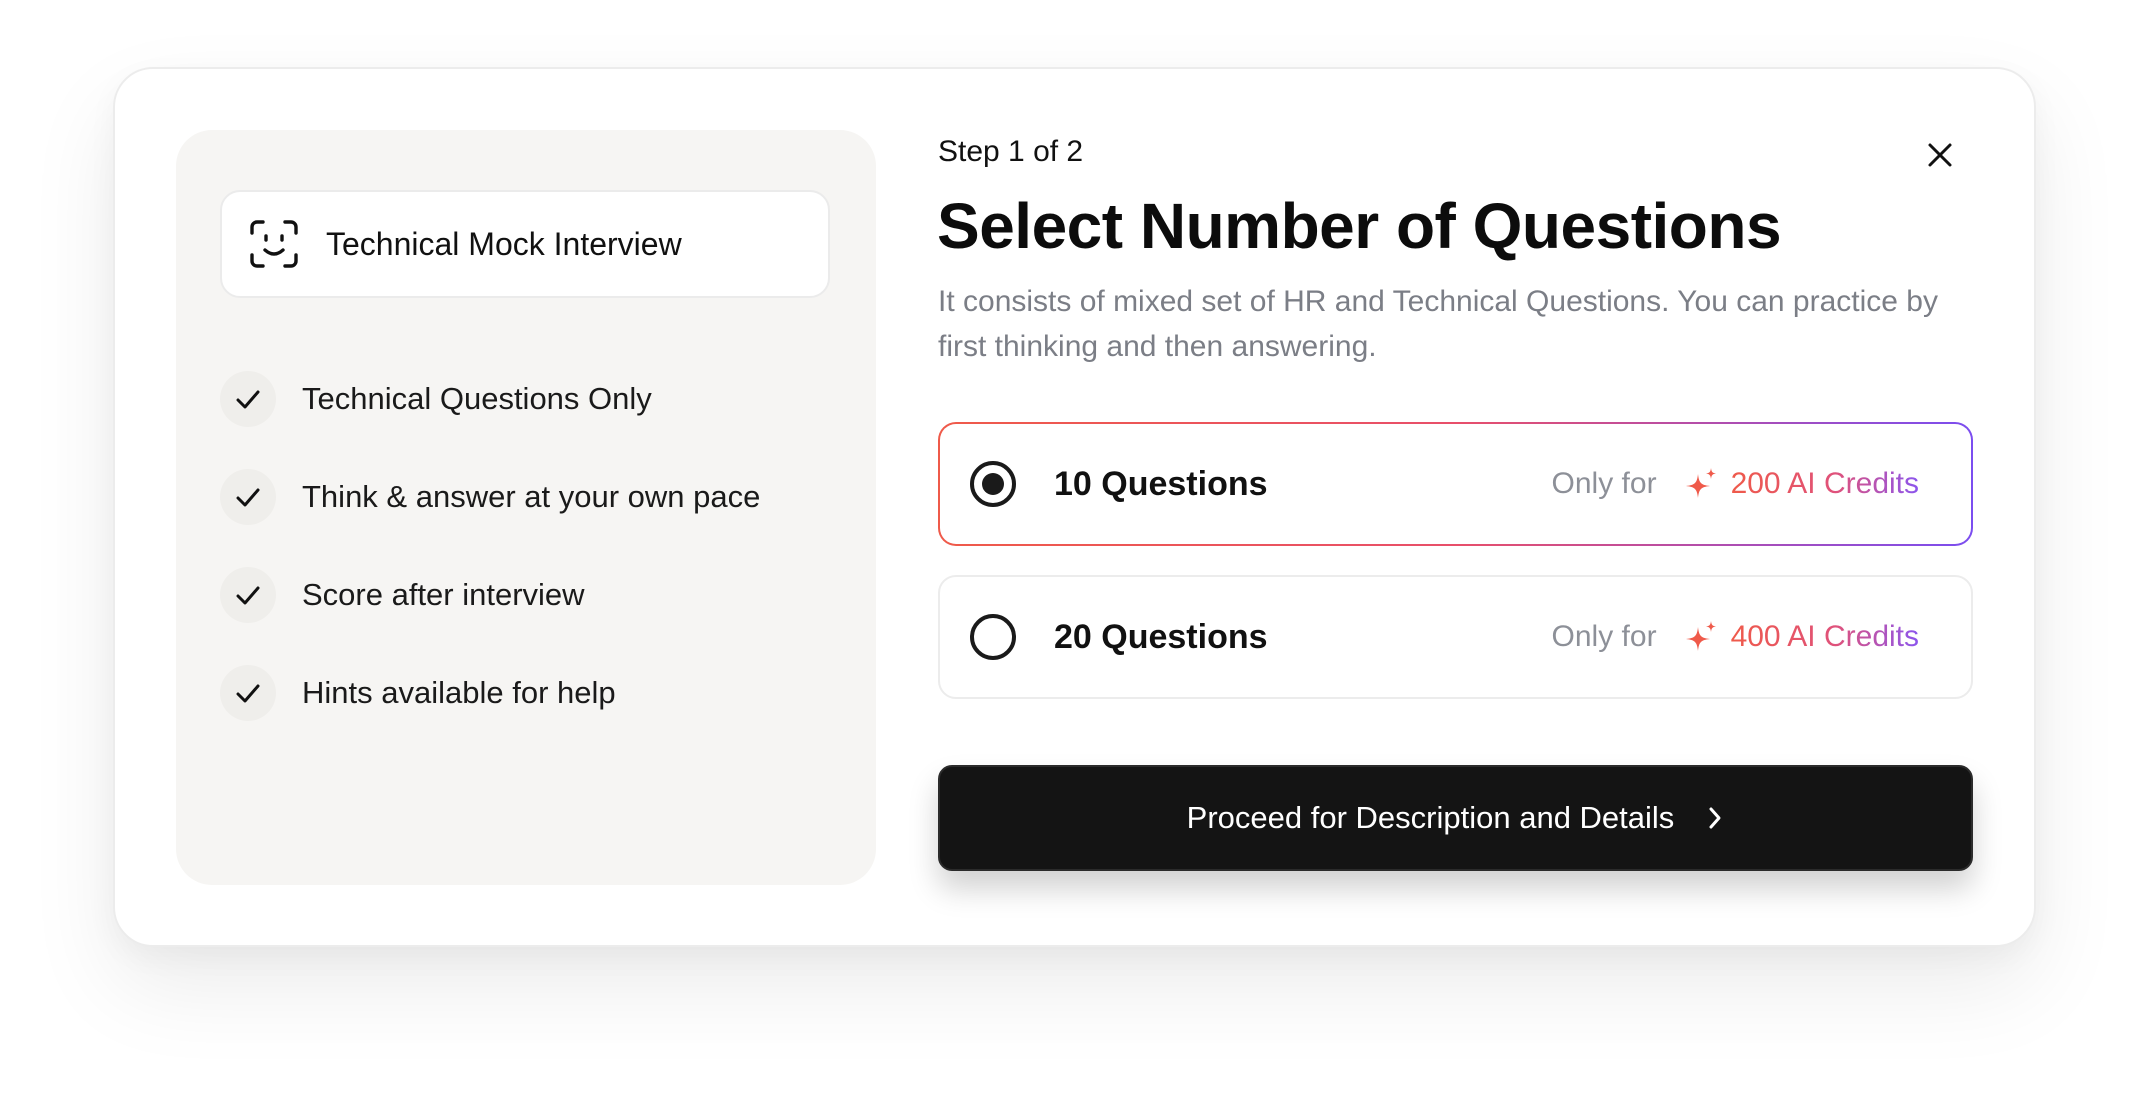 The height and width of the screenshot is (1099, 2135). What do you see at coordinates (1455, 637) in the screenshot?
I see `option-20-questions: 20 Questions Only for 400 AI Credits` at bounding box center [1455, 637].